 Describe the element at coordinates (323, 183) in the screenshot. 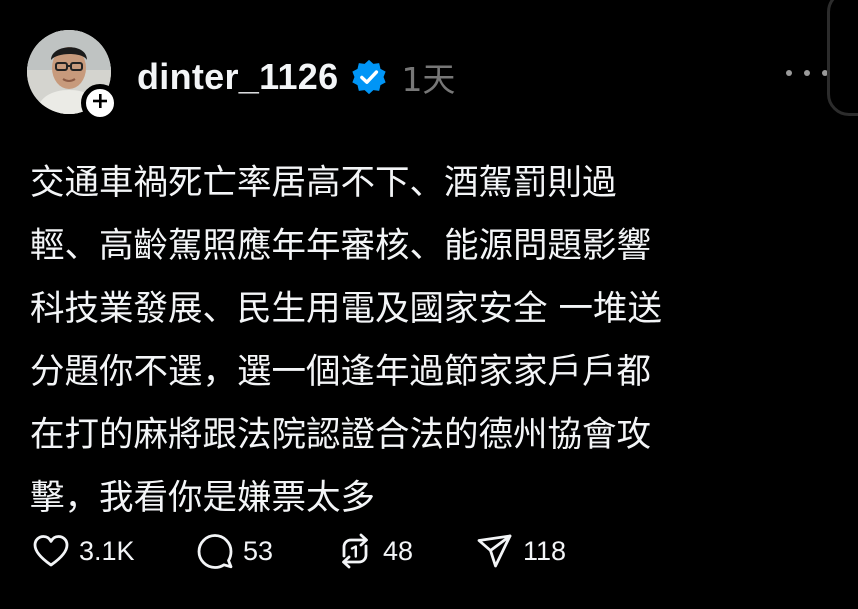

I see `post-text-line: 交通車禍死亡率居高不下、酒駕罰則過` at that location.